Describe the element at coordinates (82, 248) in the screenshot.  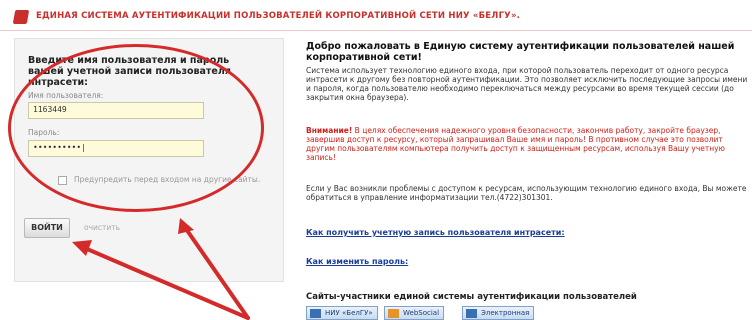
I see `arrow-head-left` at that location.